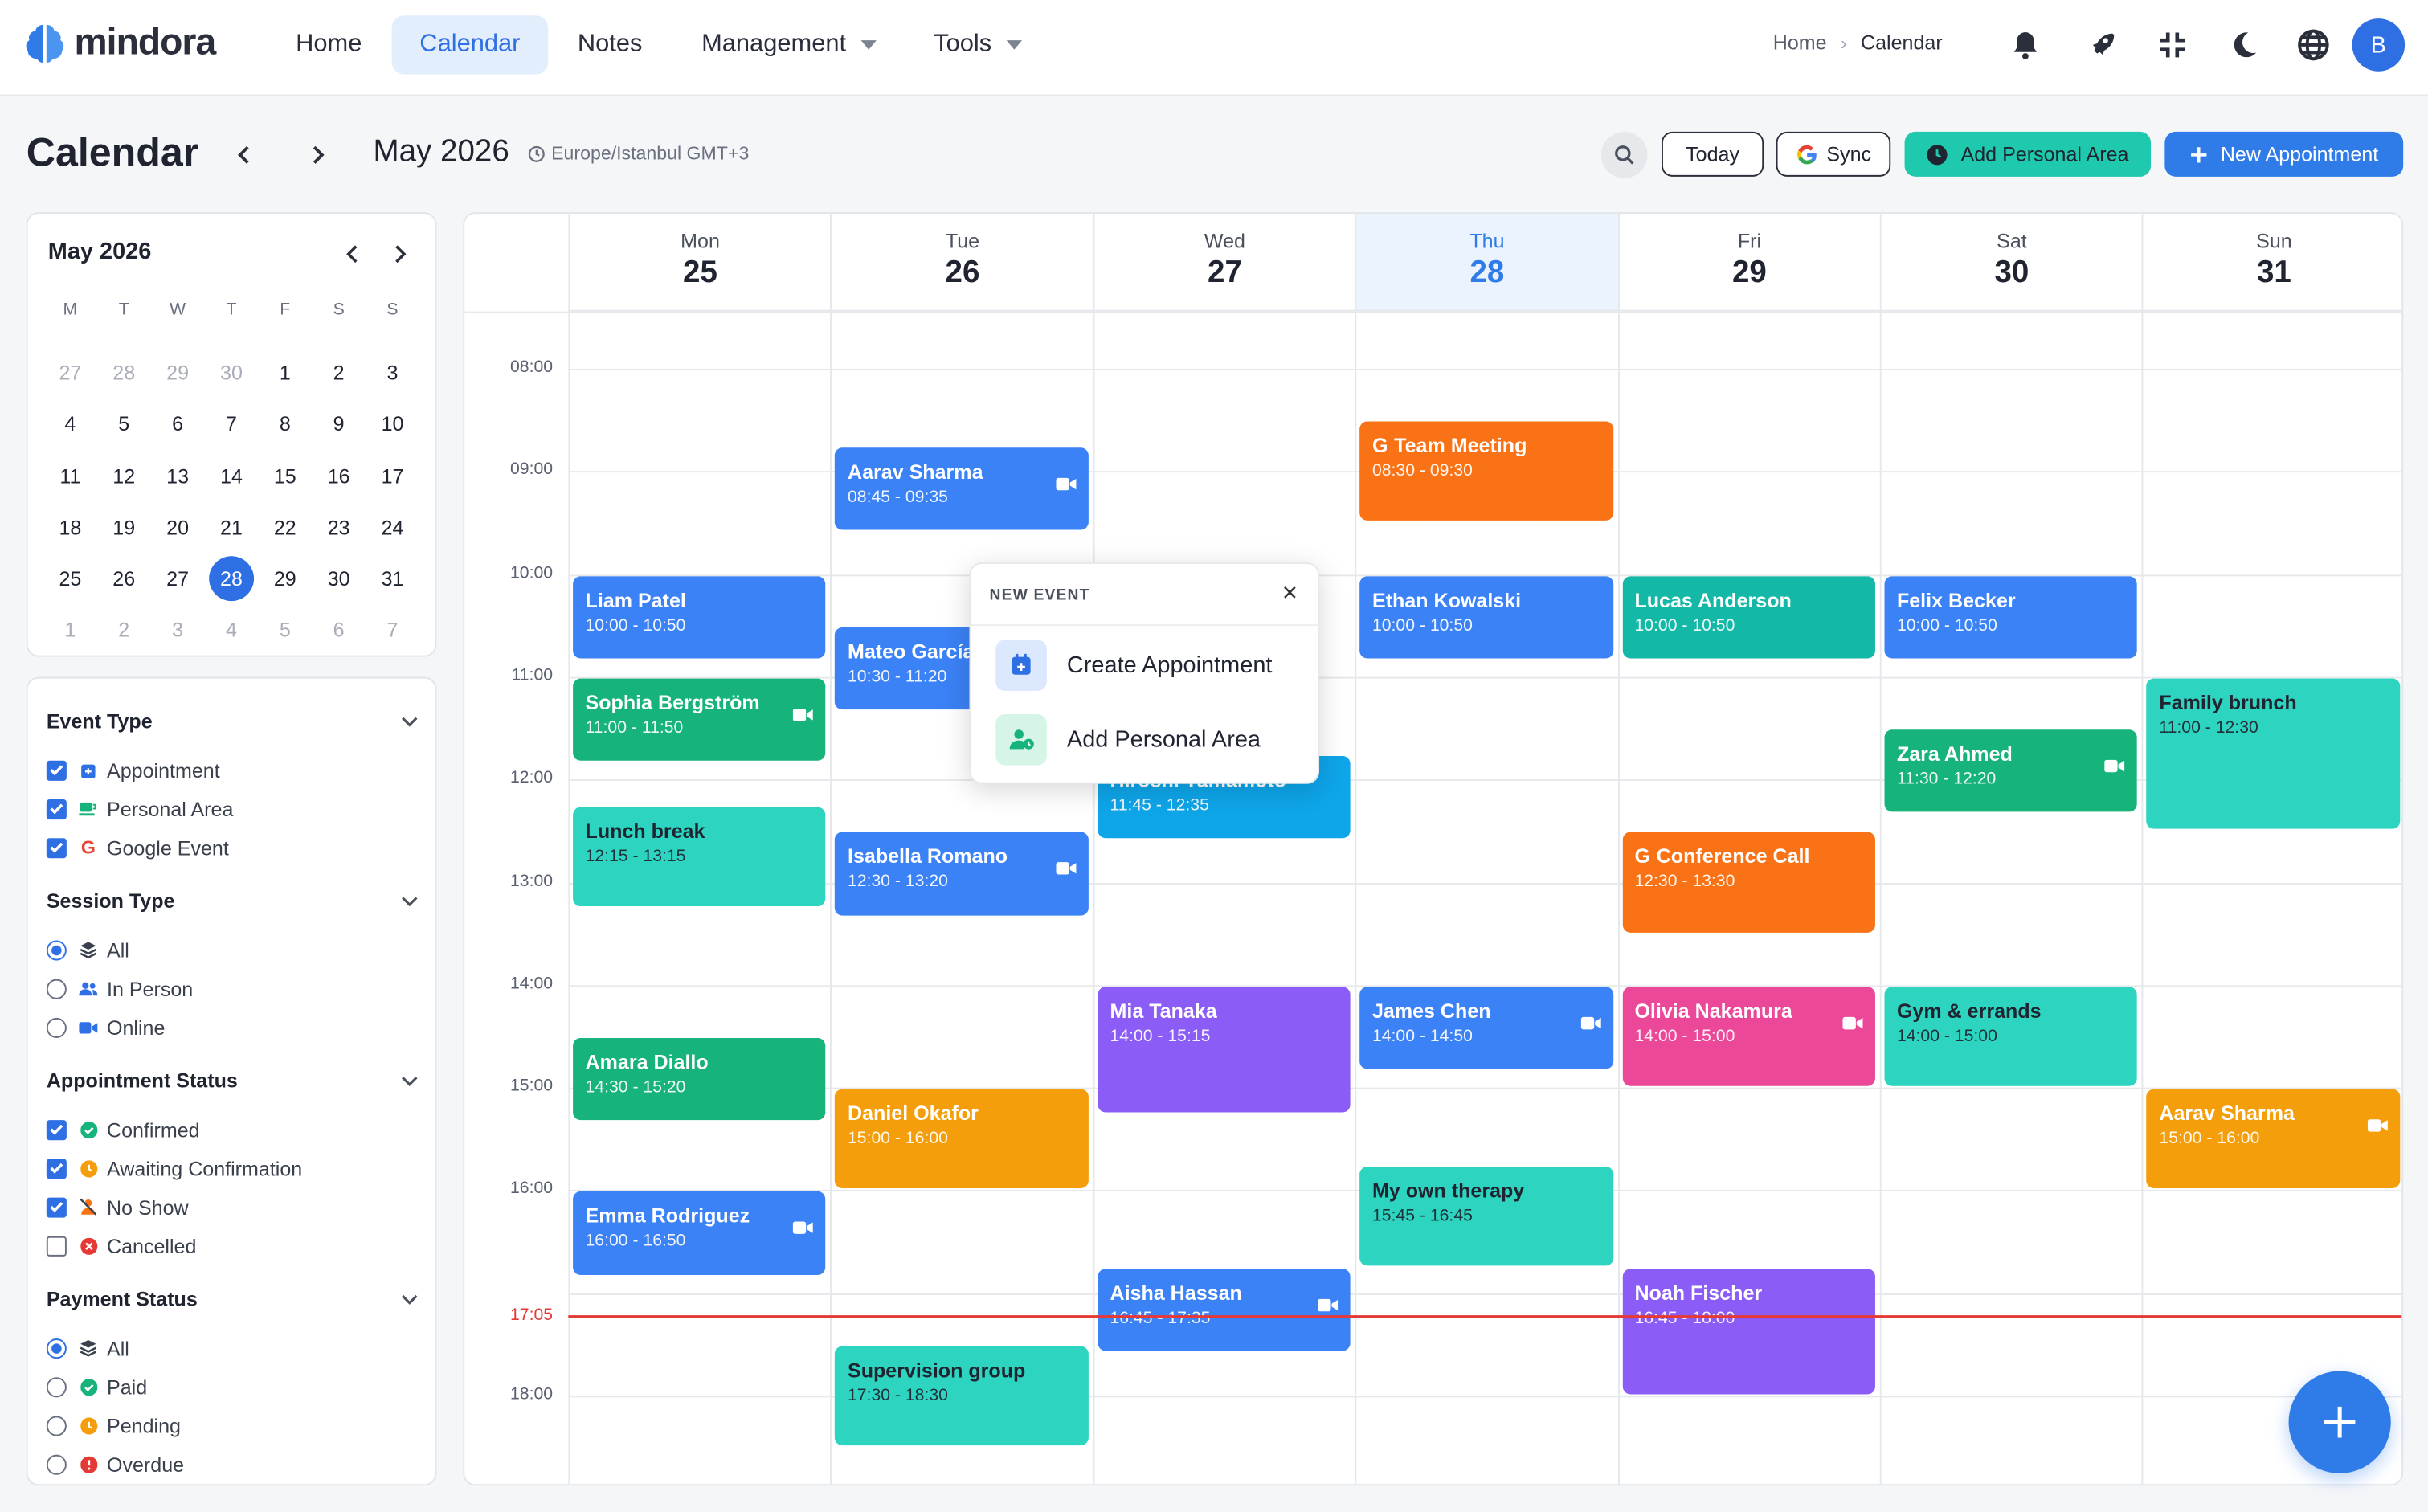 This screenshot has height=1512, width=2428. What do you see at coordinates (87, 1347) in the screenshot?
I see `filter-payment-all: All` at bounding box center [87, 1347].